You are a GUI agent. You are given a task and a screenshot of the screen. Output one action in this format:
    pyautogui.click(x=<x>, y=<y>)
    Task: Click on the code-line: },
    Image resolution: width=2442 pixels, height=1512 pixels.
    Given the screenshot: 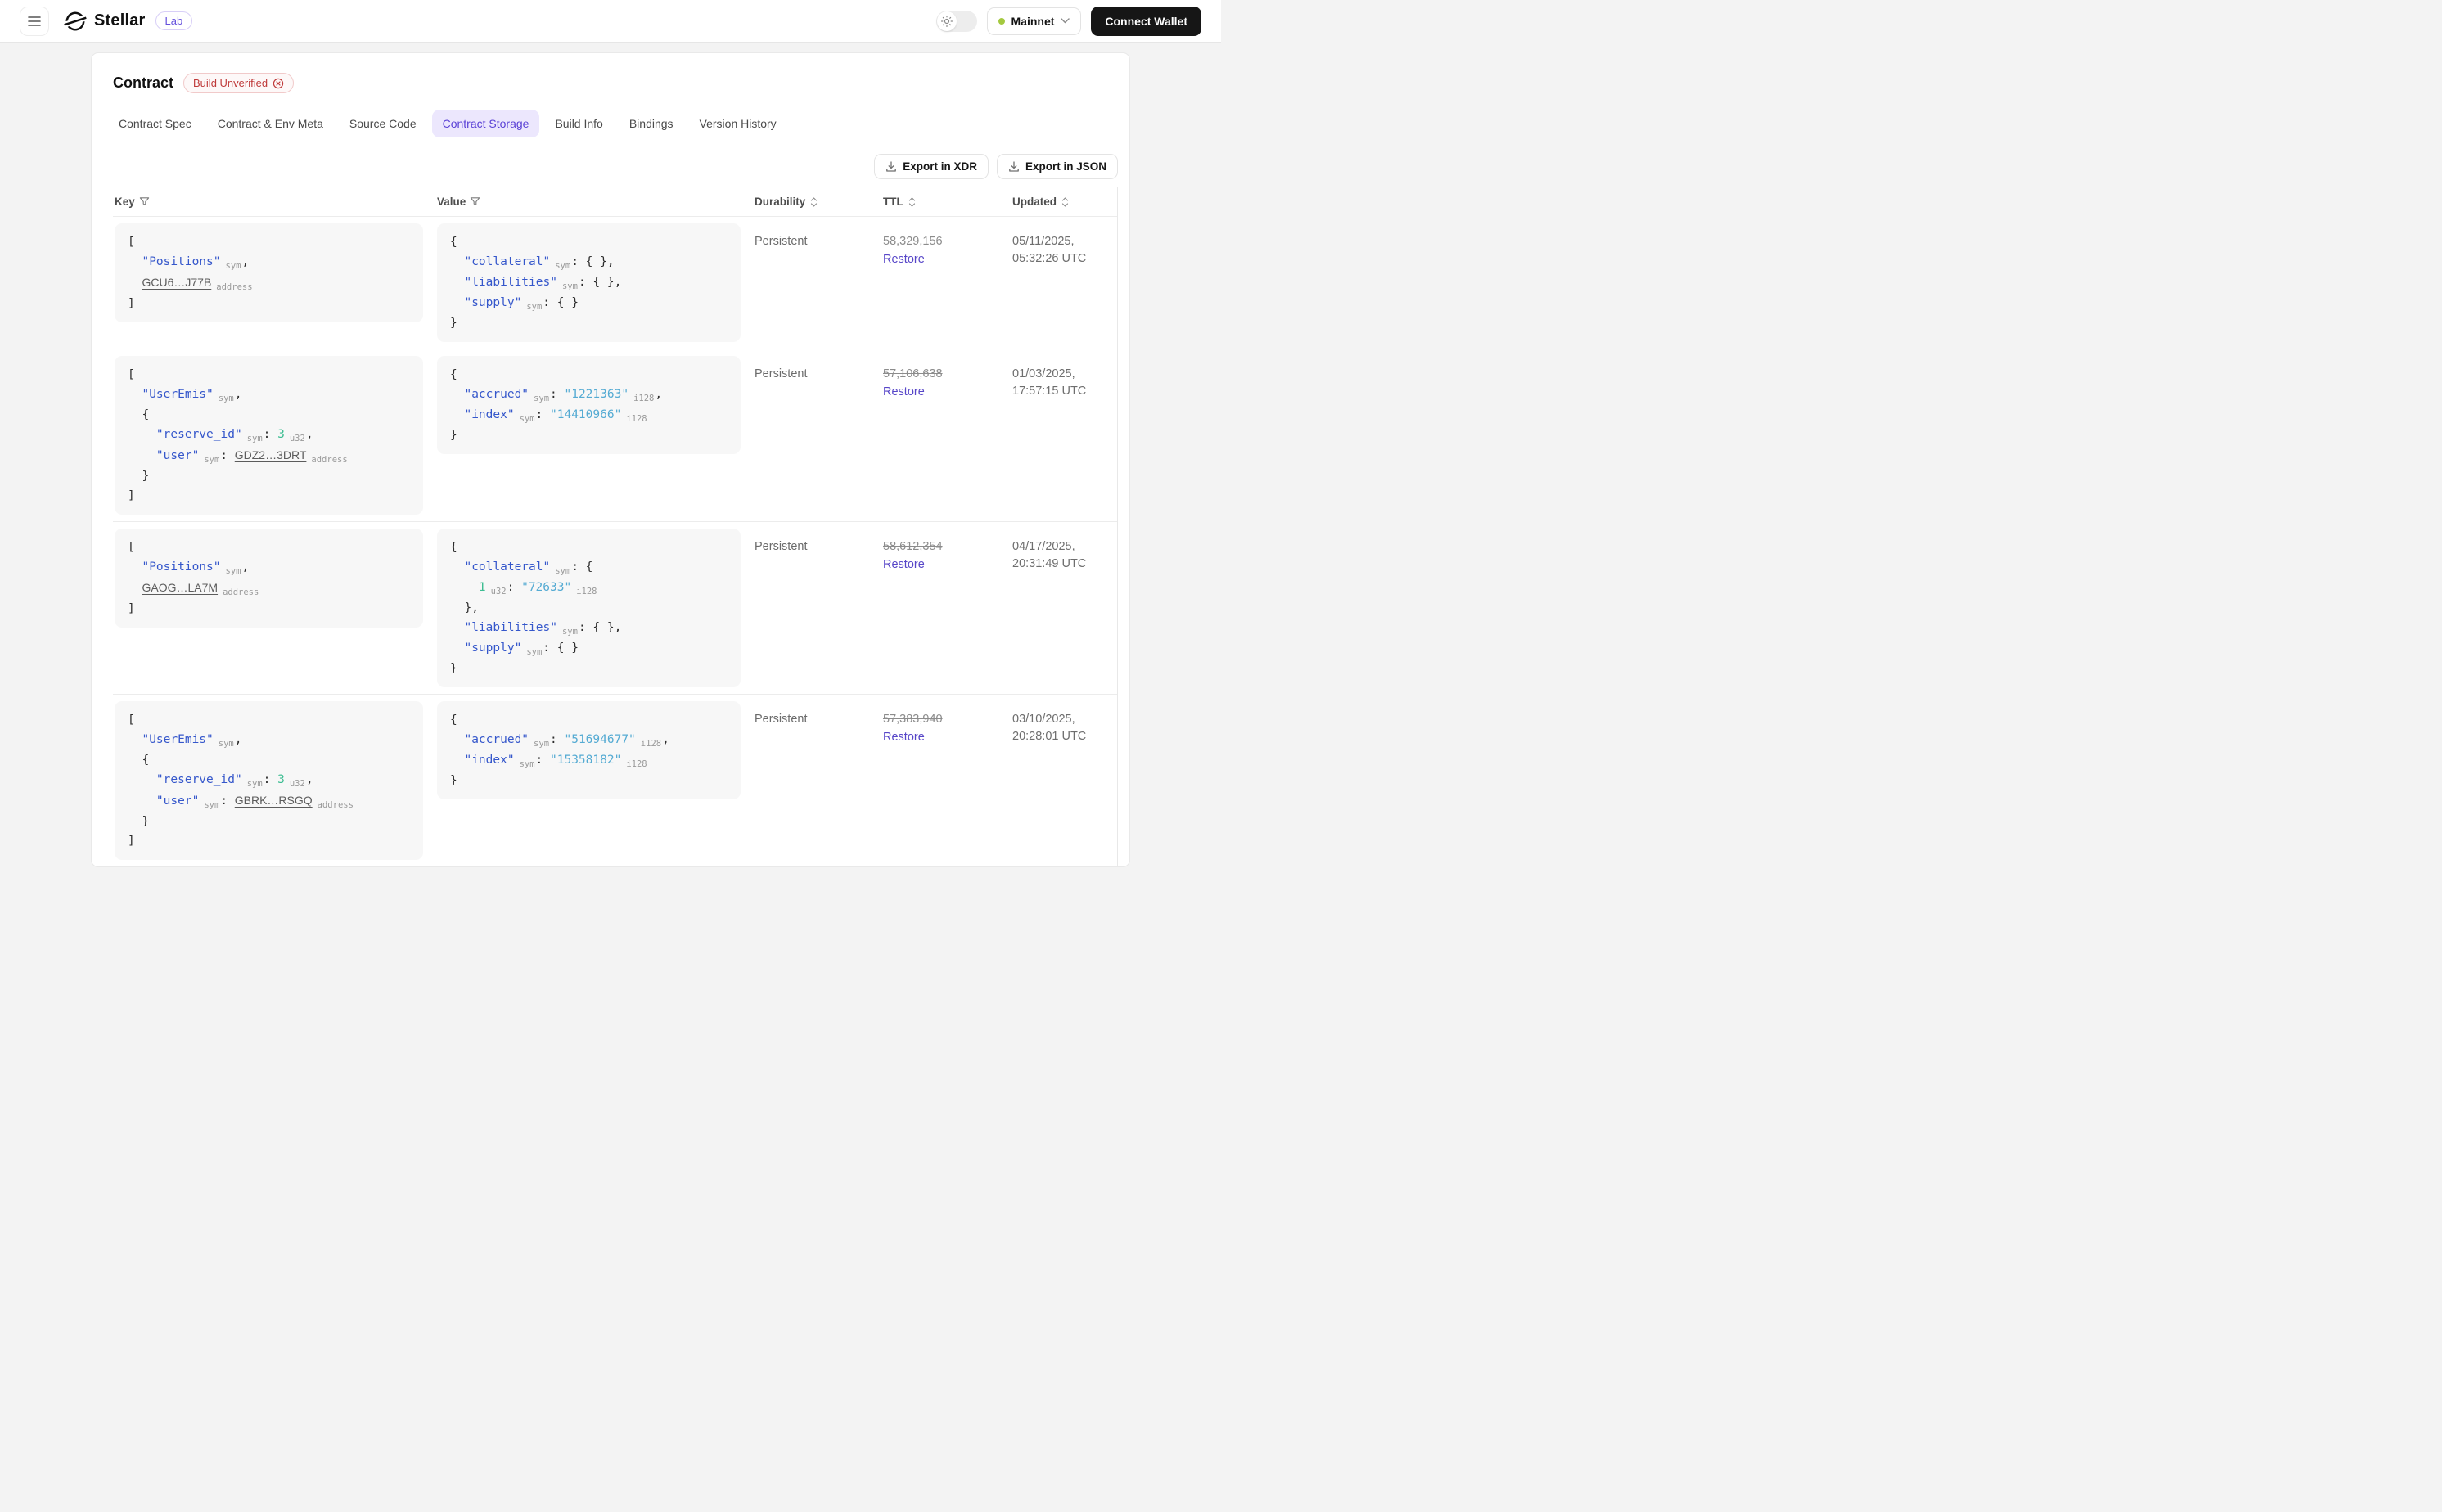 What is the action you would take?
    pyautogui.click(x=589, y=608)
    